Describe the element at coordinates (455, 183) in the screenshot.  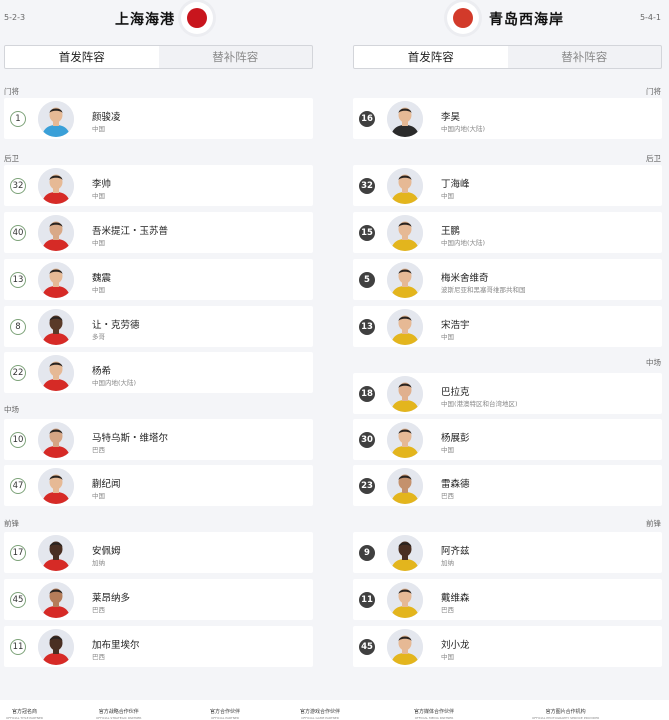
I see `player-name: 丁海峰` at that location.